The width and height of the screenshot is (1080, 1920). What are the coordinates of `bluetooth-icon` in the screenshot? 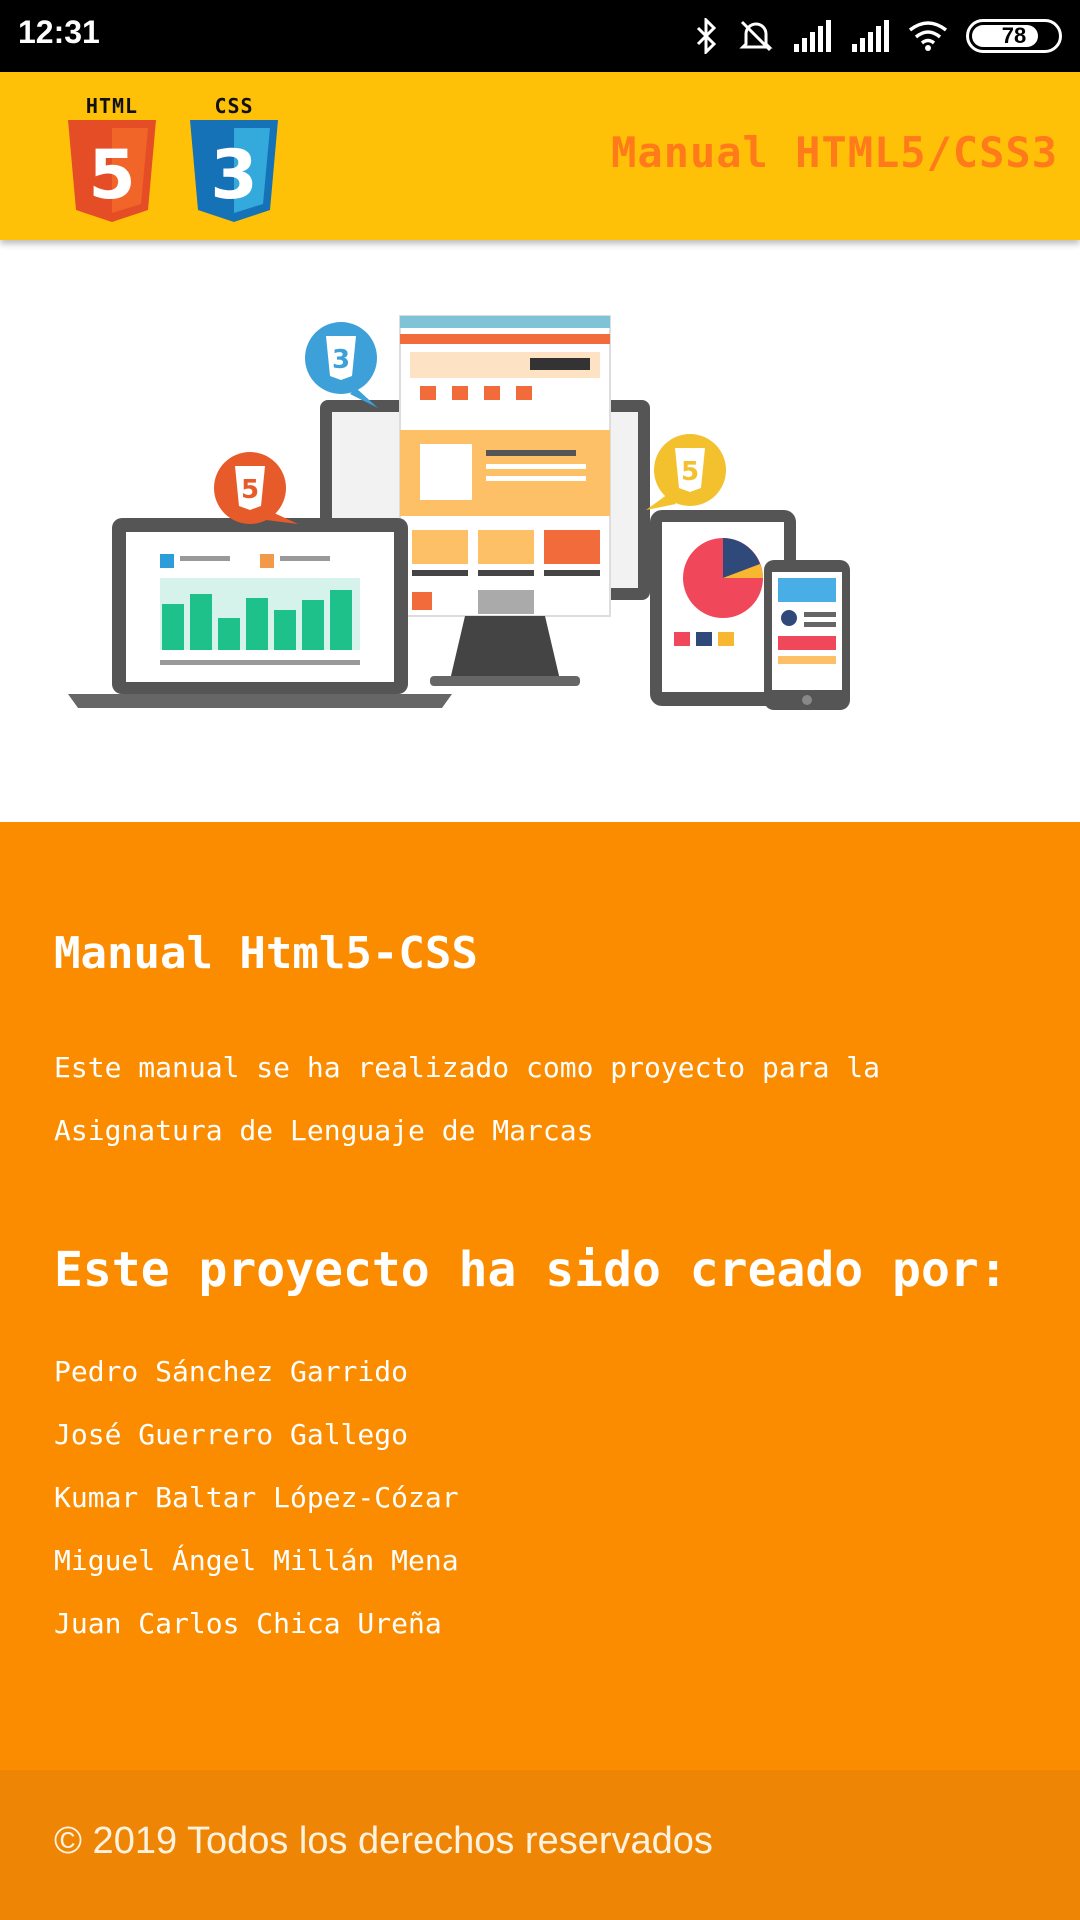 It's located at (706, 36).